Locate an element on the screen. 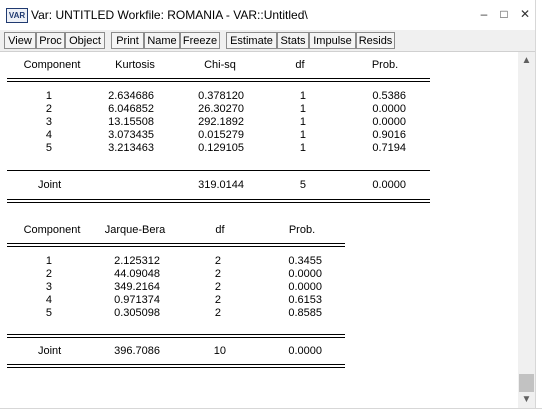 This screenshot has width=542, height=413. print-button: Print is located at coordinates (127, 40).